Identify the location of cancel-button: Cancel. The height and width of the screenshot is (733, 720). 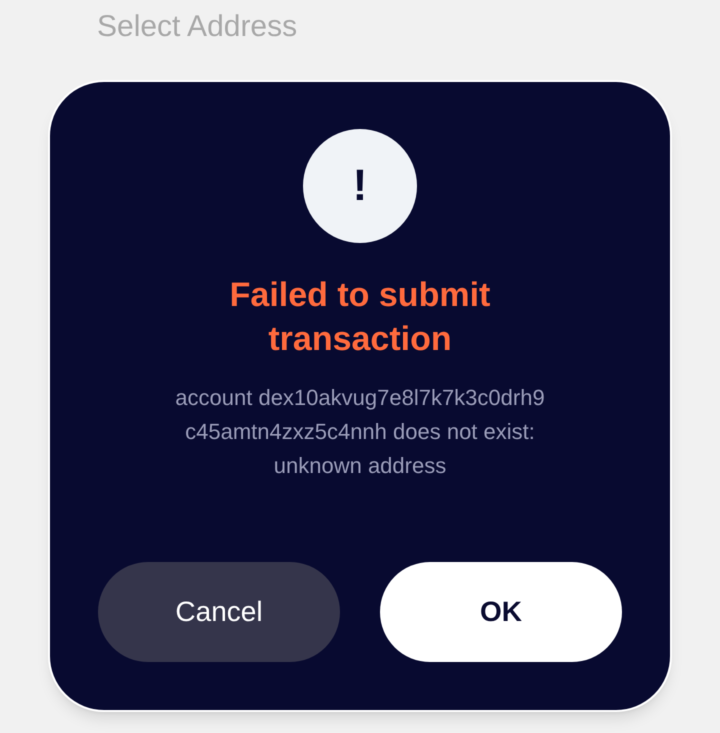
(219, 612).